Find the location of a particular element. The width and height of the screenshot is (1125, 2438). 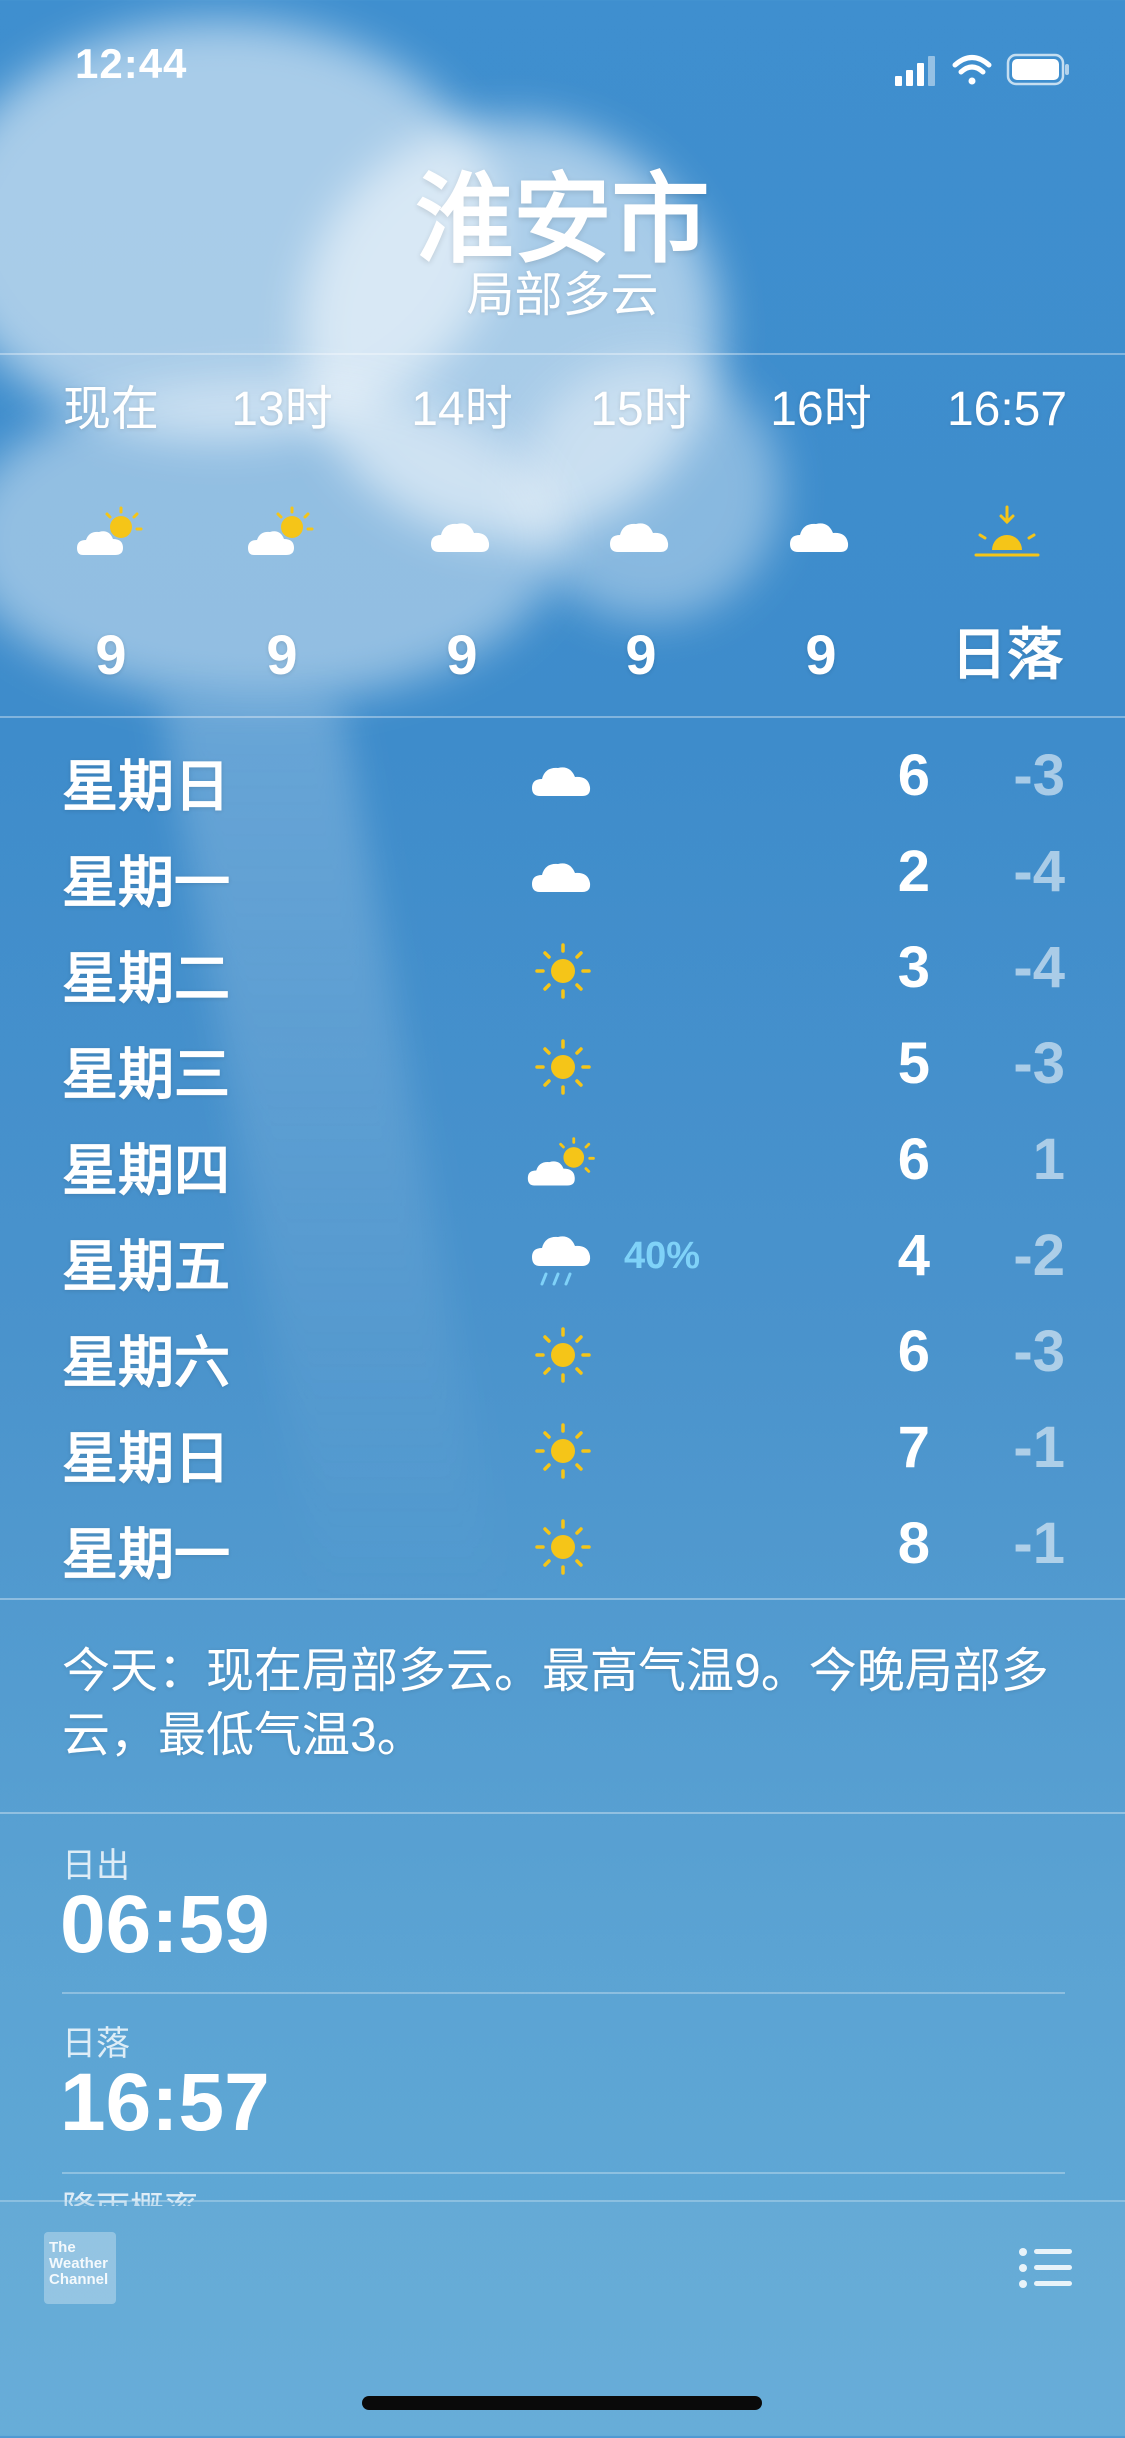

hourly-item: 14时 9 is located at coordinates (462, 535).